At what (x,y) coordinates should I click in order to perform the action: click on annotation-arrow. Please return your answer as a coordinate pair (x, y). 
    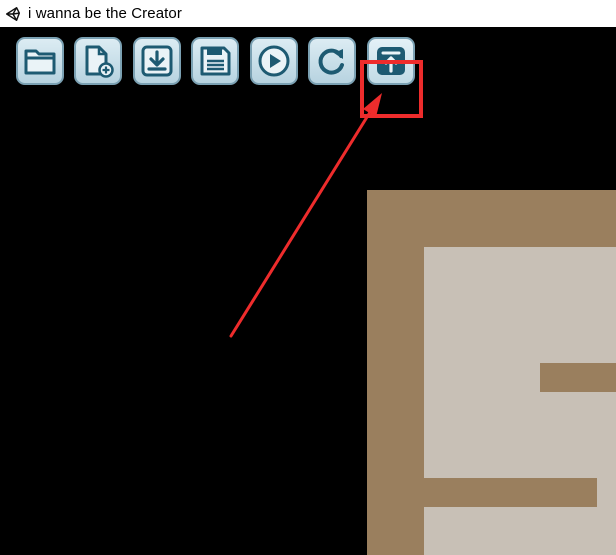
    Looking at the image, I should click on (305, 215).